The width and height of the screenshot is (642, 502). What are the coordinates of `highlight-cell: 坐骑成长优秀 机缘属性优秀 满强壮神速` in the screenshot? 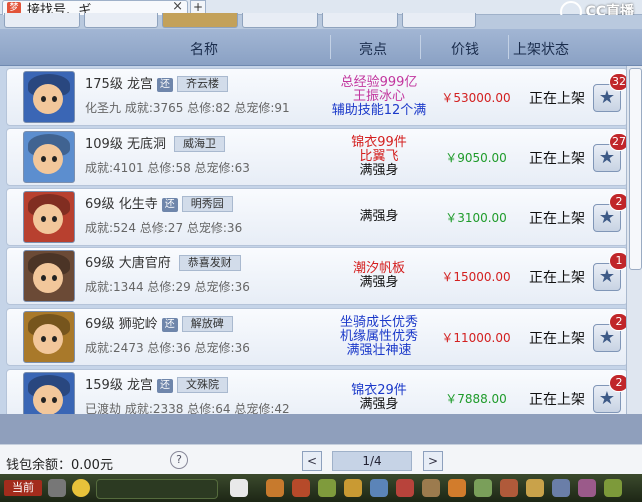 It's located at (379, 337).